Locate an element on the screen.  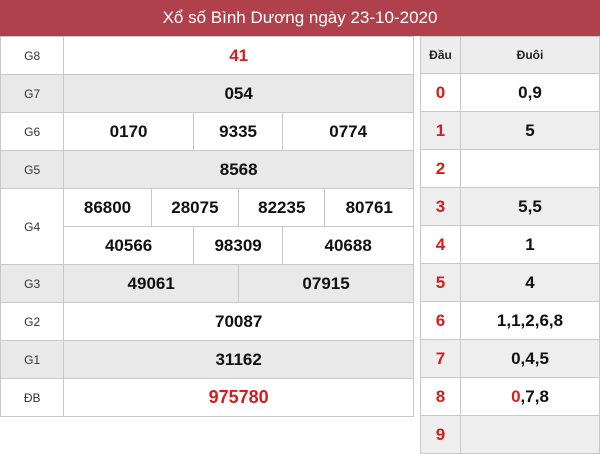
prize-value: 8568 is located at coordinates (238, 169).